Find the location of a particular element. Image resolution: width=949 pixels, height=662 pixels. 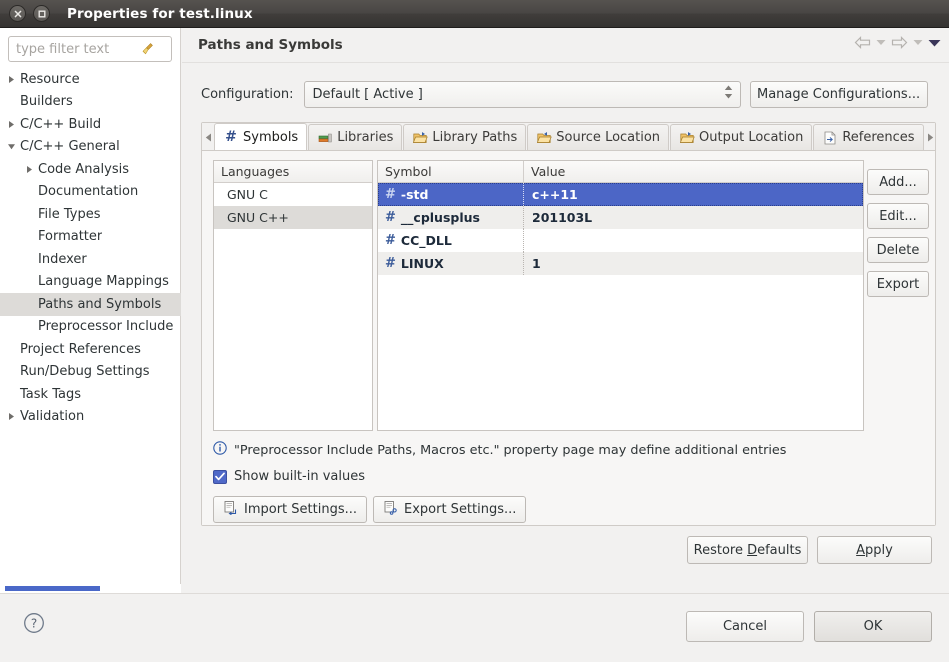

broom-icon is located at coordinates (148, 49).